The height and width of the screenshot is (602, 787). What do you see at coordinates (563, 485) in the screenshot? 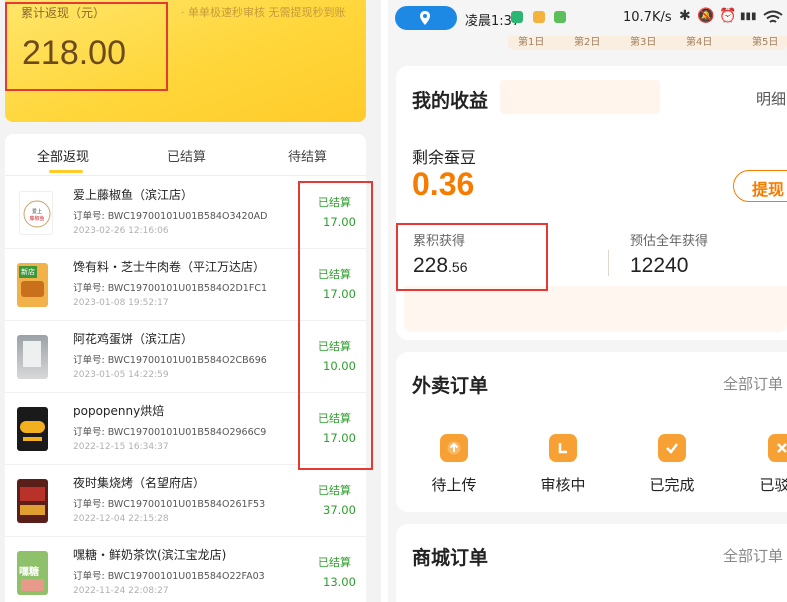
I see `status-label: 审核中` at bounding box center [563, 485].